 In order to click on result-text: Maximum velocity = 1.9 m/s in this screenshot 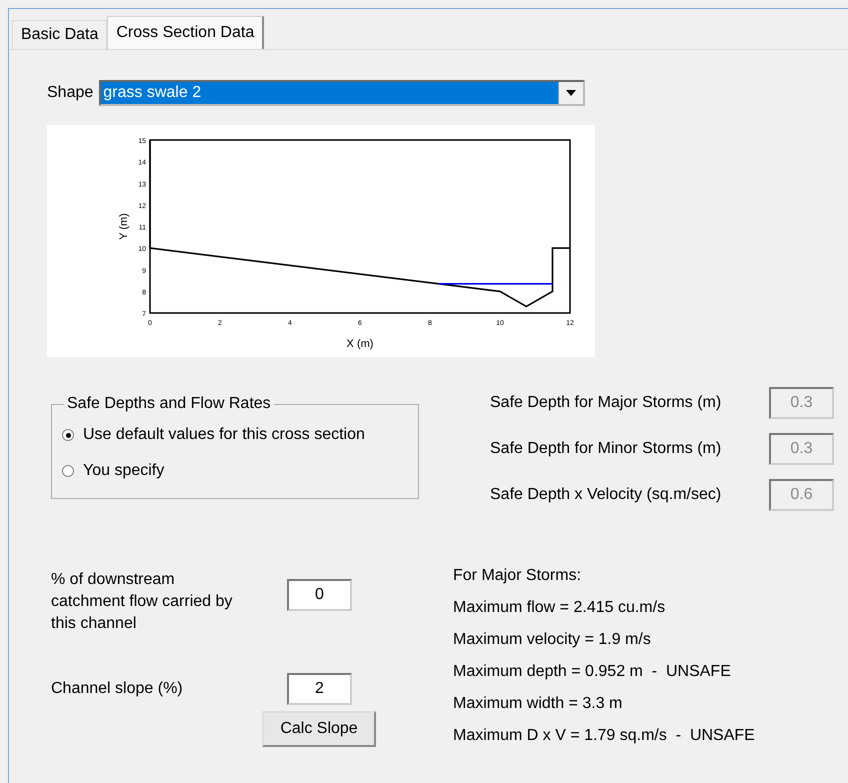, I will do `click(552, 640)`.